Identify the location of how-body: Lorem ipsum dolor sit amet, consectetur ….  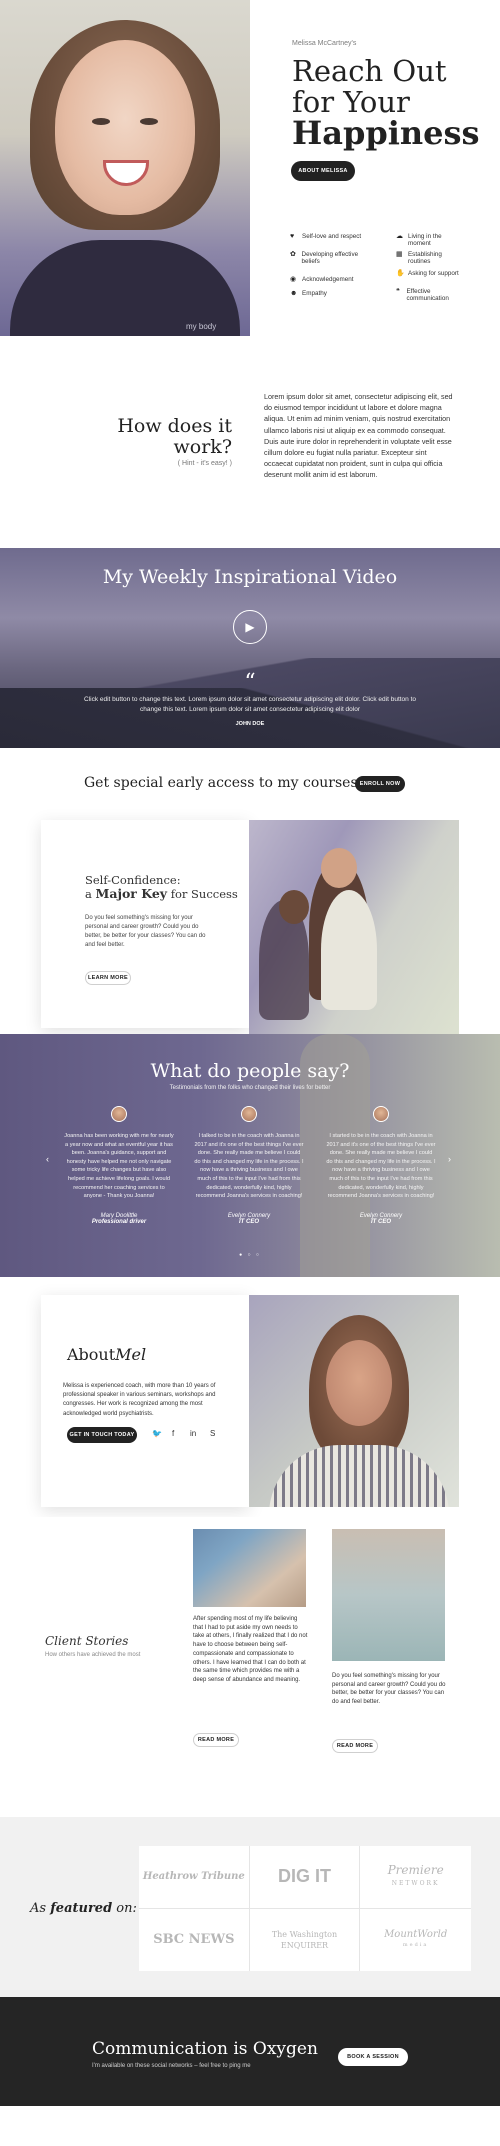
(358, 436).